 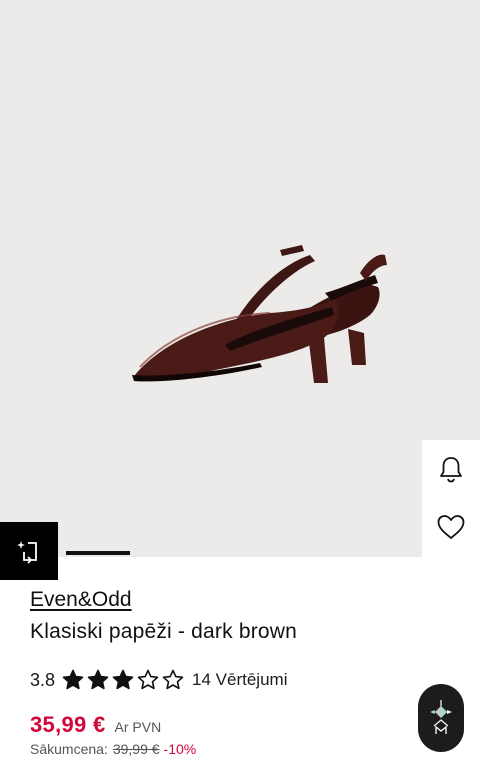 I want to click on rating-summary: 3.8 14 Vērtējumi, so click(x=158, y=680).